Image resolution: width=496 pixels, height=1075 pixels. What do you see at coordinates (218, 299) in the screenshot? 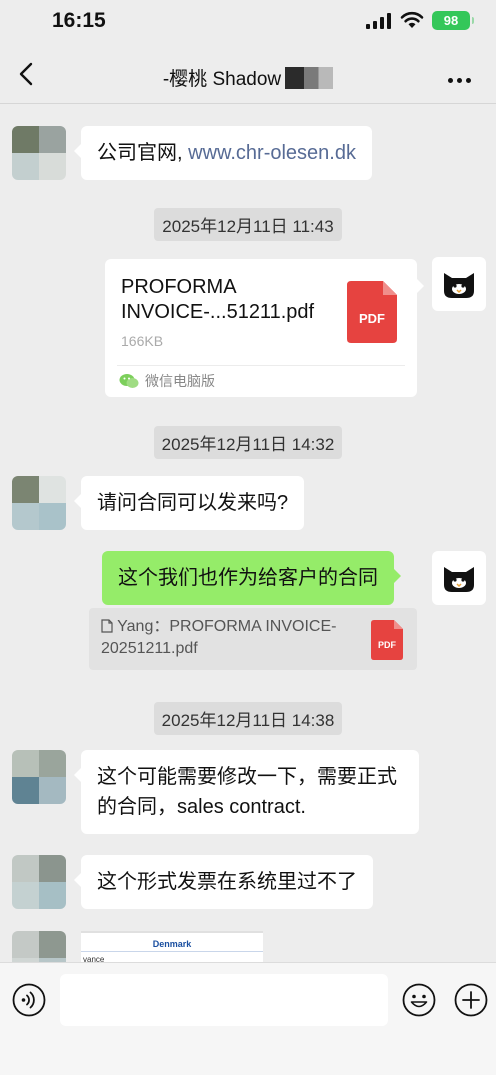
I see `file-name: PROFORMA INVOICE-...51211.pdf` at bounding box center [218, 299].